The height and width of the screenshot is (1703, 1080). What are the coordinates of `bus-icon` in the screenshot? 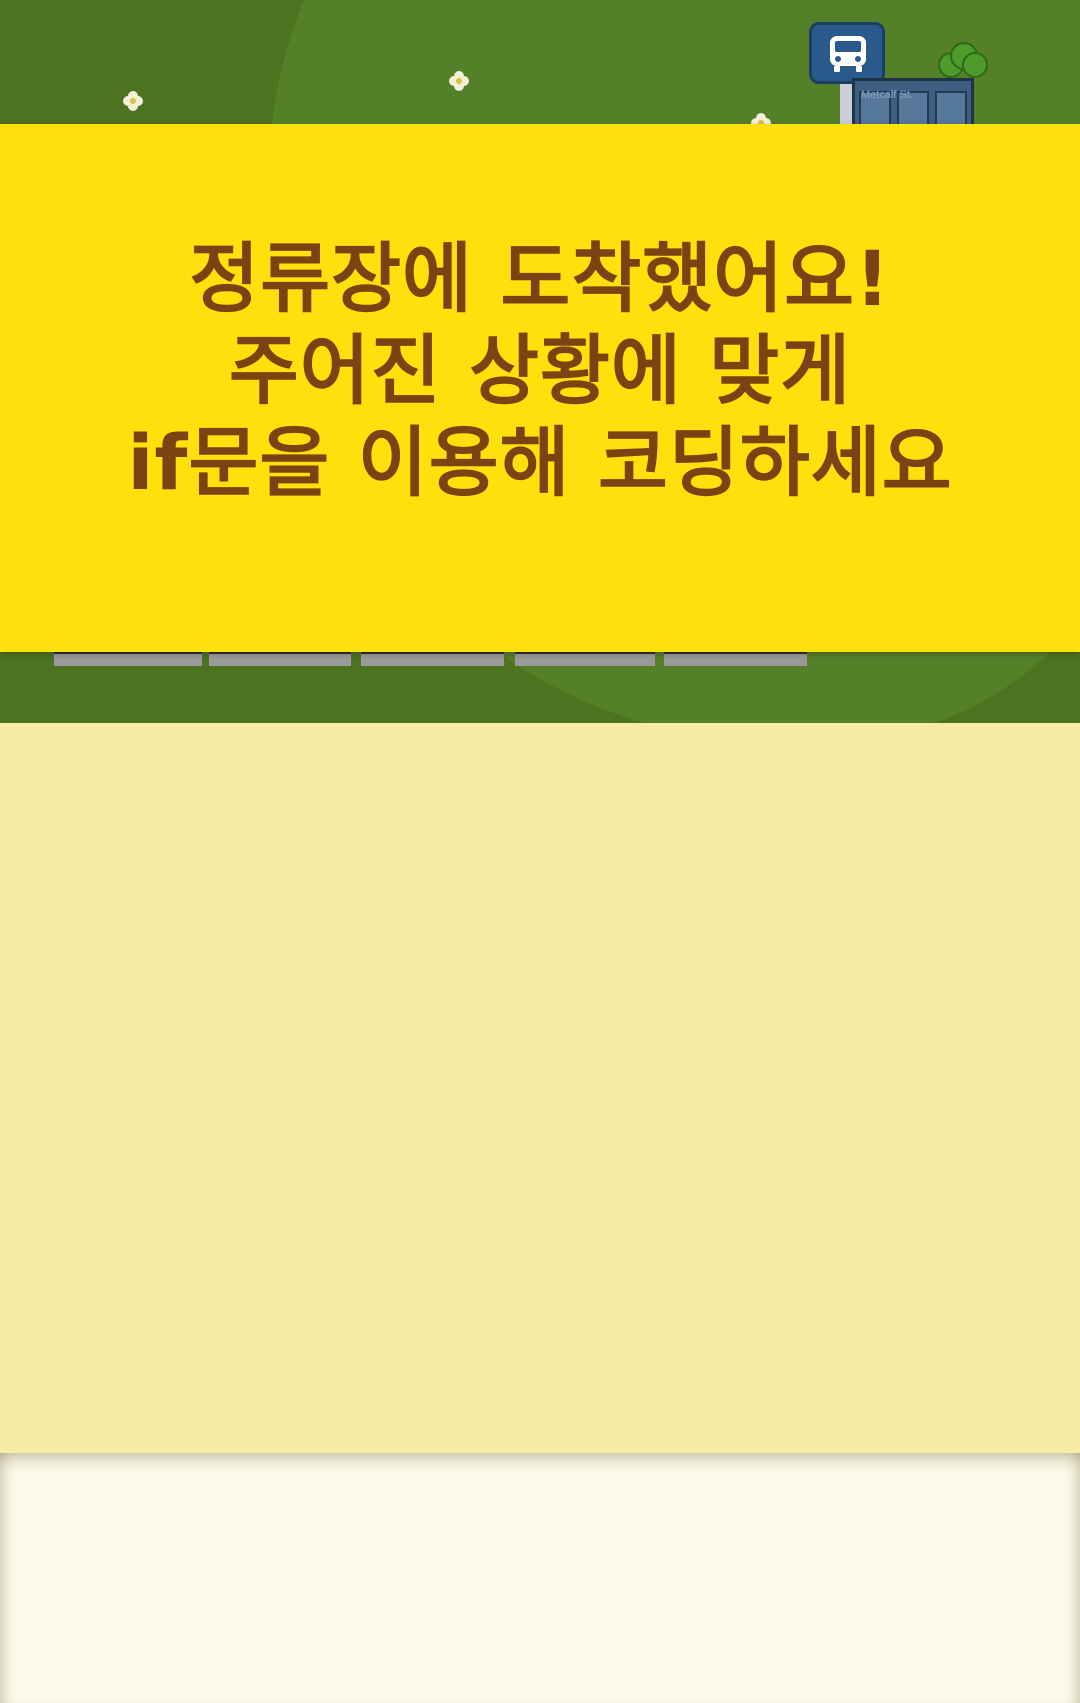 It's located at (848, 54).